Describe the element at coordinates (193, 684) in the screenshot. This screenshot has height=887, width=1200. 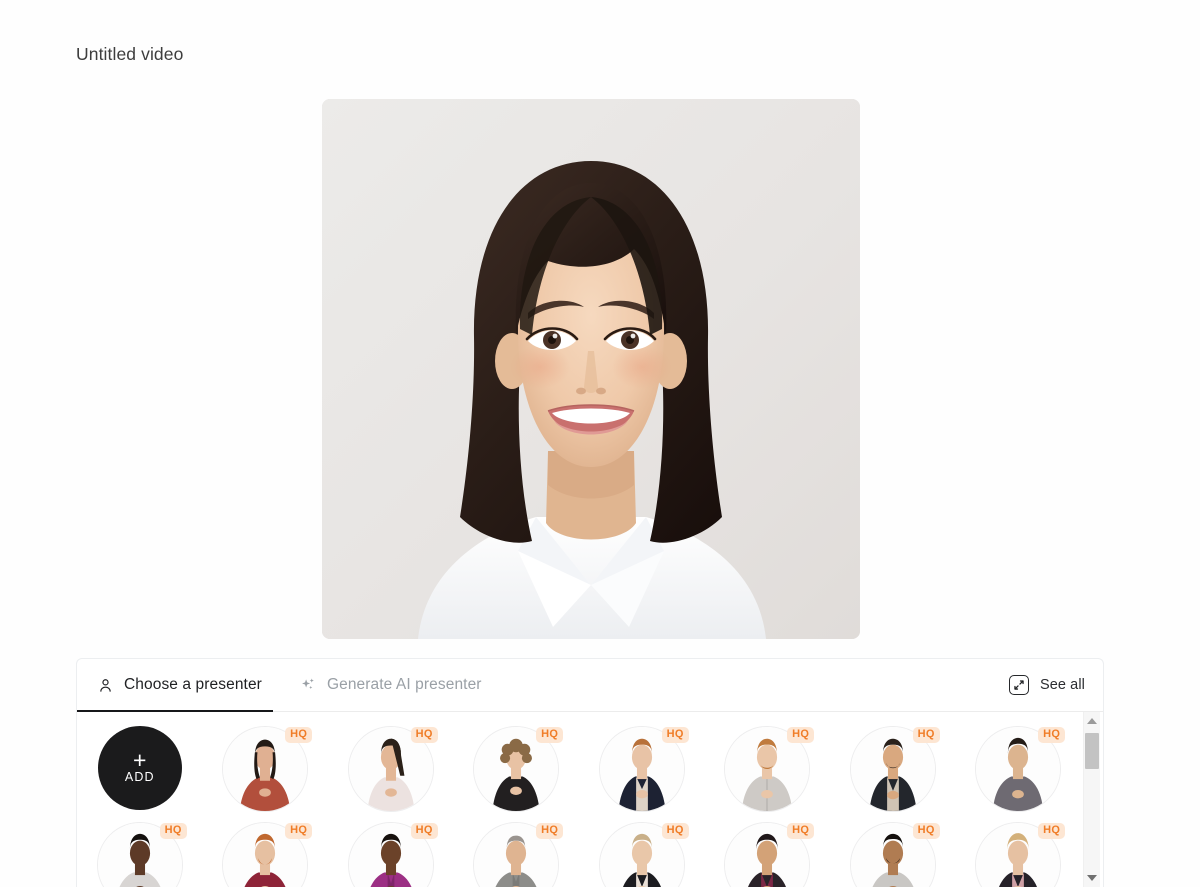
I see `tab-choose-a-presenter-label: Choose a presenter` at that location.